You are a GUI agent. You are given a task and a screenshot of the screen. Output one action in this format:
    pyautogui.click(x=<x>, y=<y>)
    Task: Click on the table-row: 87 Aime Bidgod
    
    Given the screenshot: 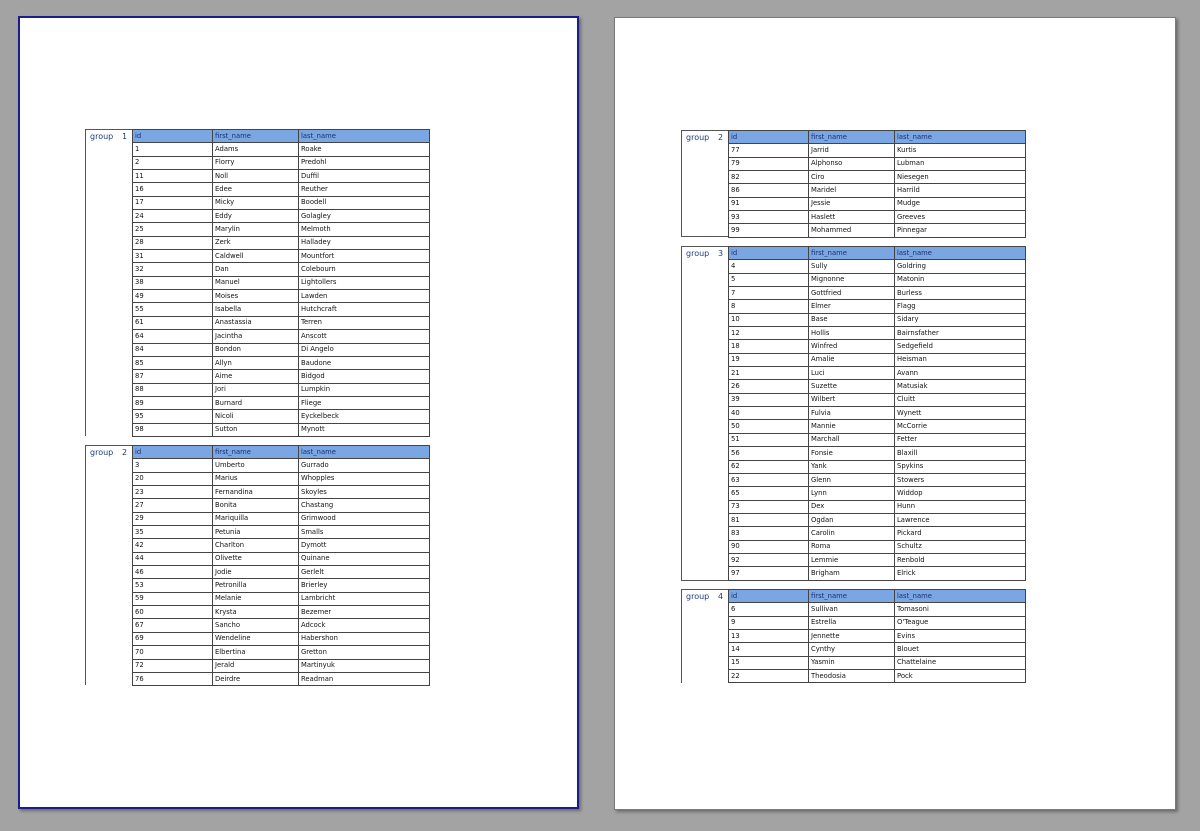 What is the action you would take?
    pyautogui.click(x=281, y=376)
    